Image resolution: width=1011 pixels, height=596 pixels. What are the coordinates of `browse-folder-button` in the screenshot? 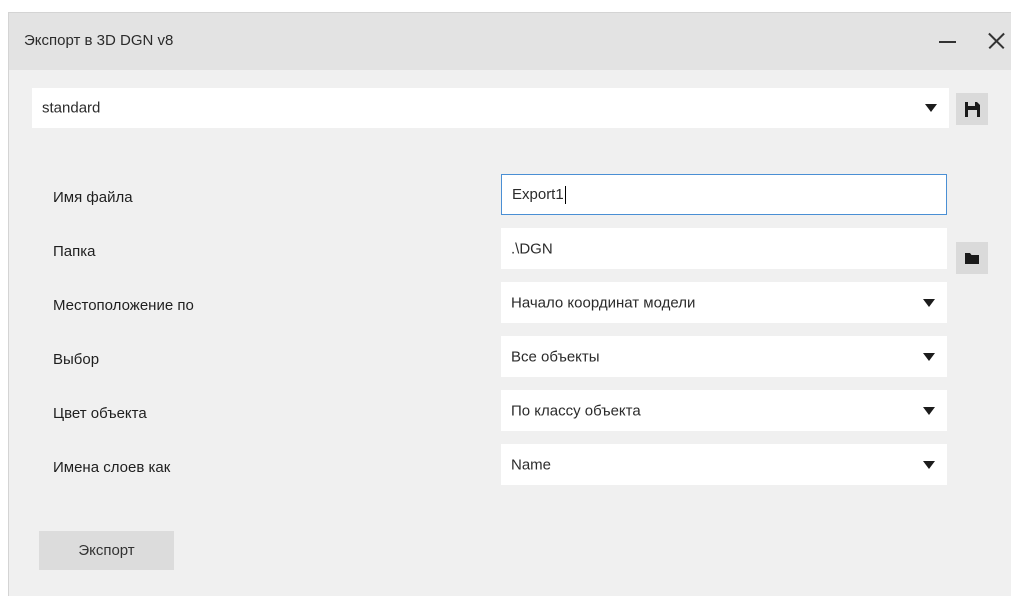 It's located at (972, 258).